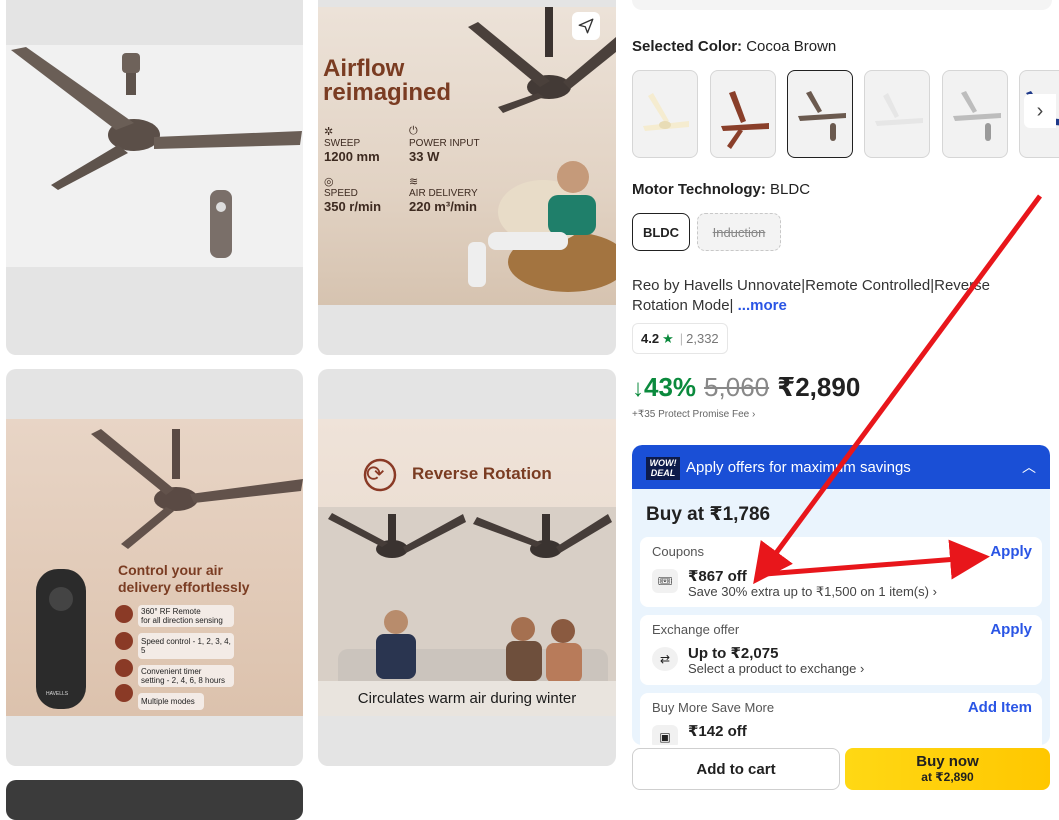  What do you see at coordinates (665, 735) in the screenshot?
I see `bag-icon: ▣` at bounding box center [665, 735].